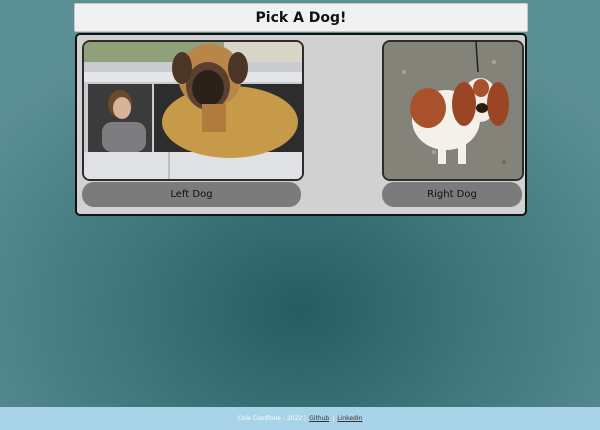  I want to click on left-dog-photo, so click(193, 110).